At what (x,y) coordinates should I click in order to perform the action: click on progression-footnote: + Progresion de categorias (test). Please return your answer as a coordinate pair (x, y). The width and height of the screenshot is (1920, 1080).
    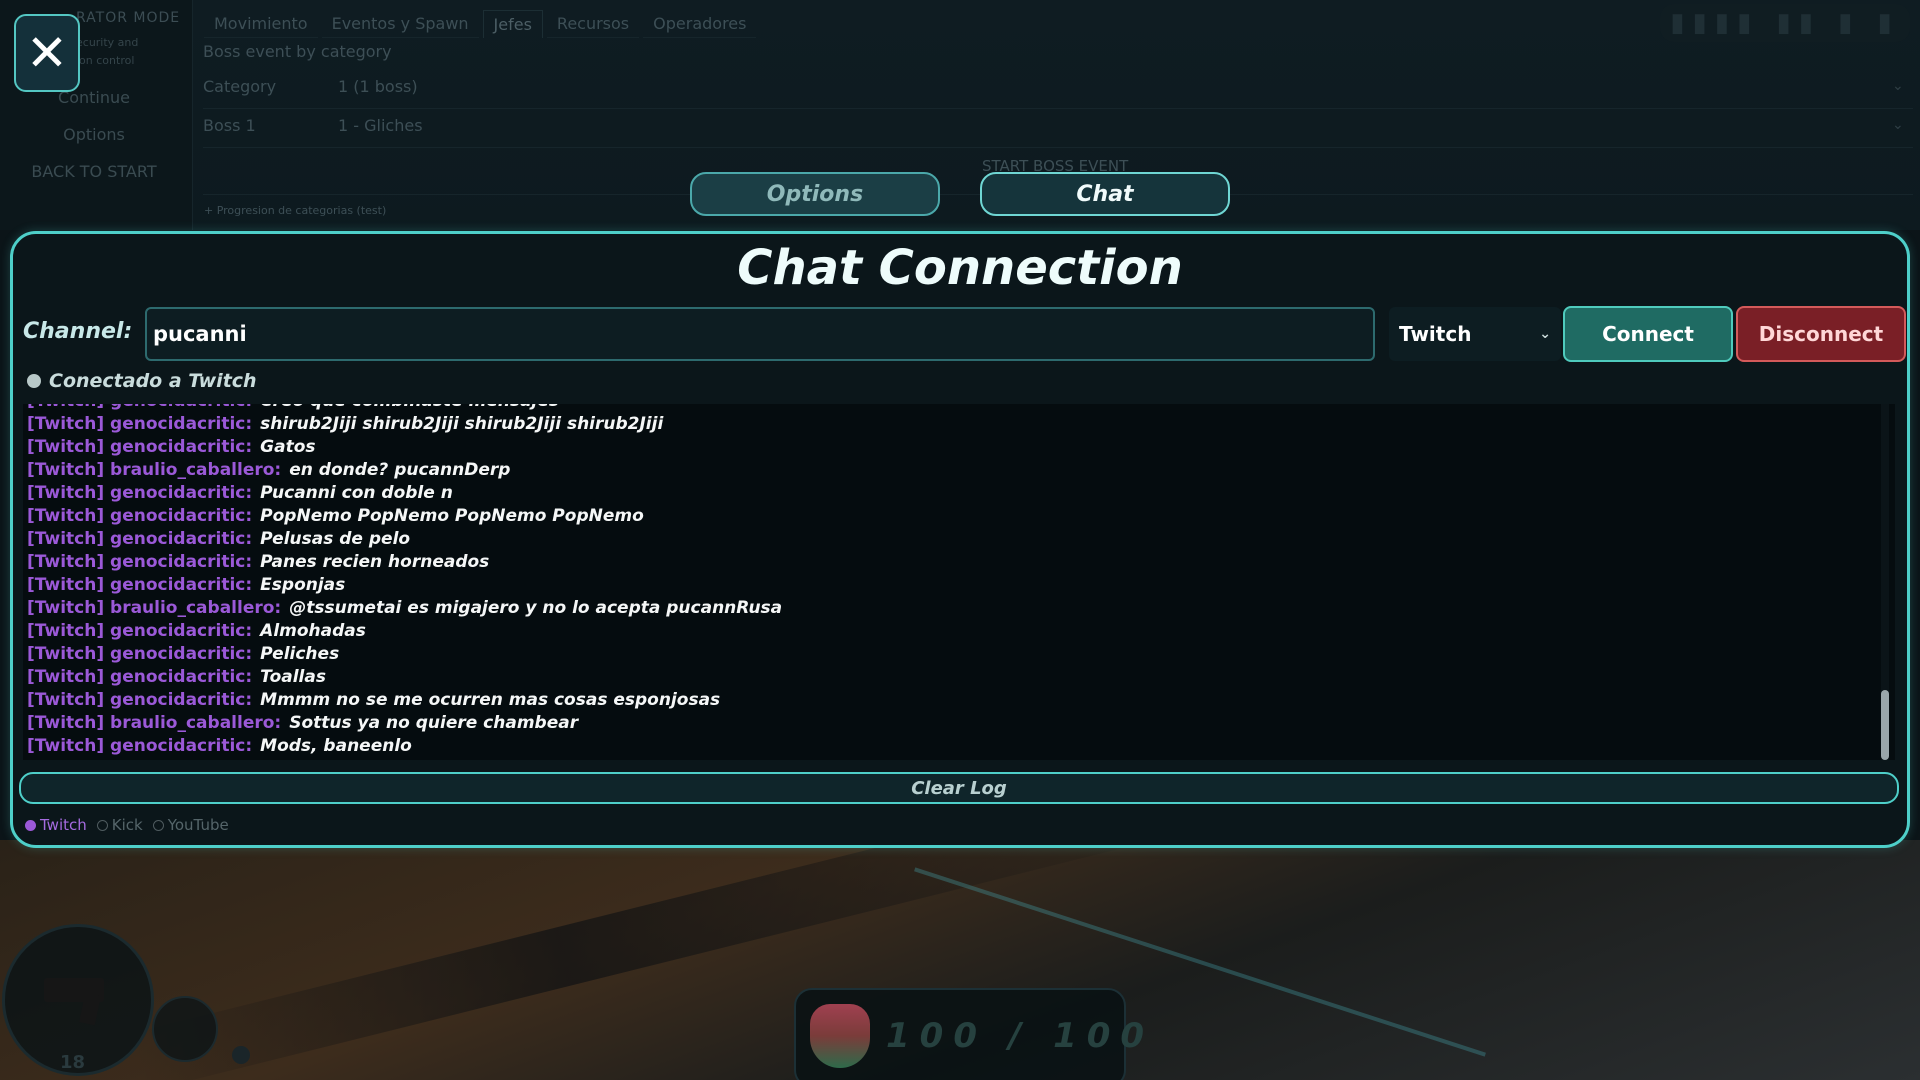
    Looking at the image, I should click on (295, 210).